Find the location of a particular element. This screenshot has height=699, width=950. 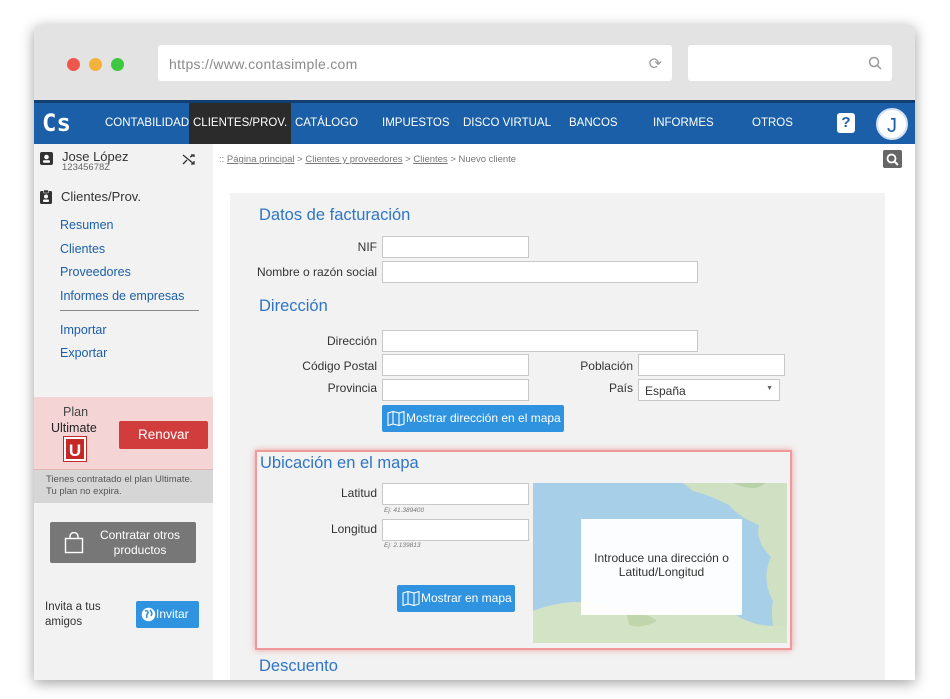

plan-label: Plan is located at coordinates (76, 412).